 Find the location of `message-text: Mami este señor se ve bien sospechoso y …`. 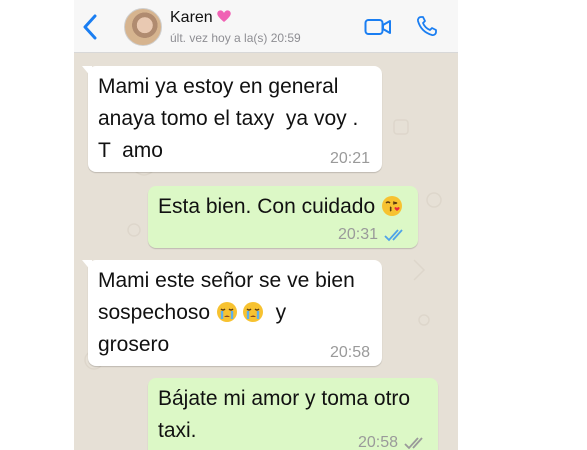

message-text: Mami este señor se ve bien sospechoso y … is located at coordinates (226, 312).